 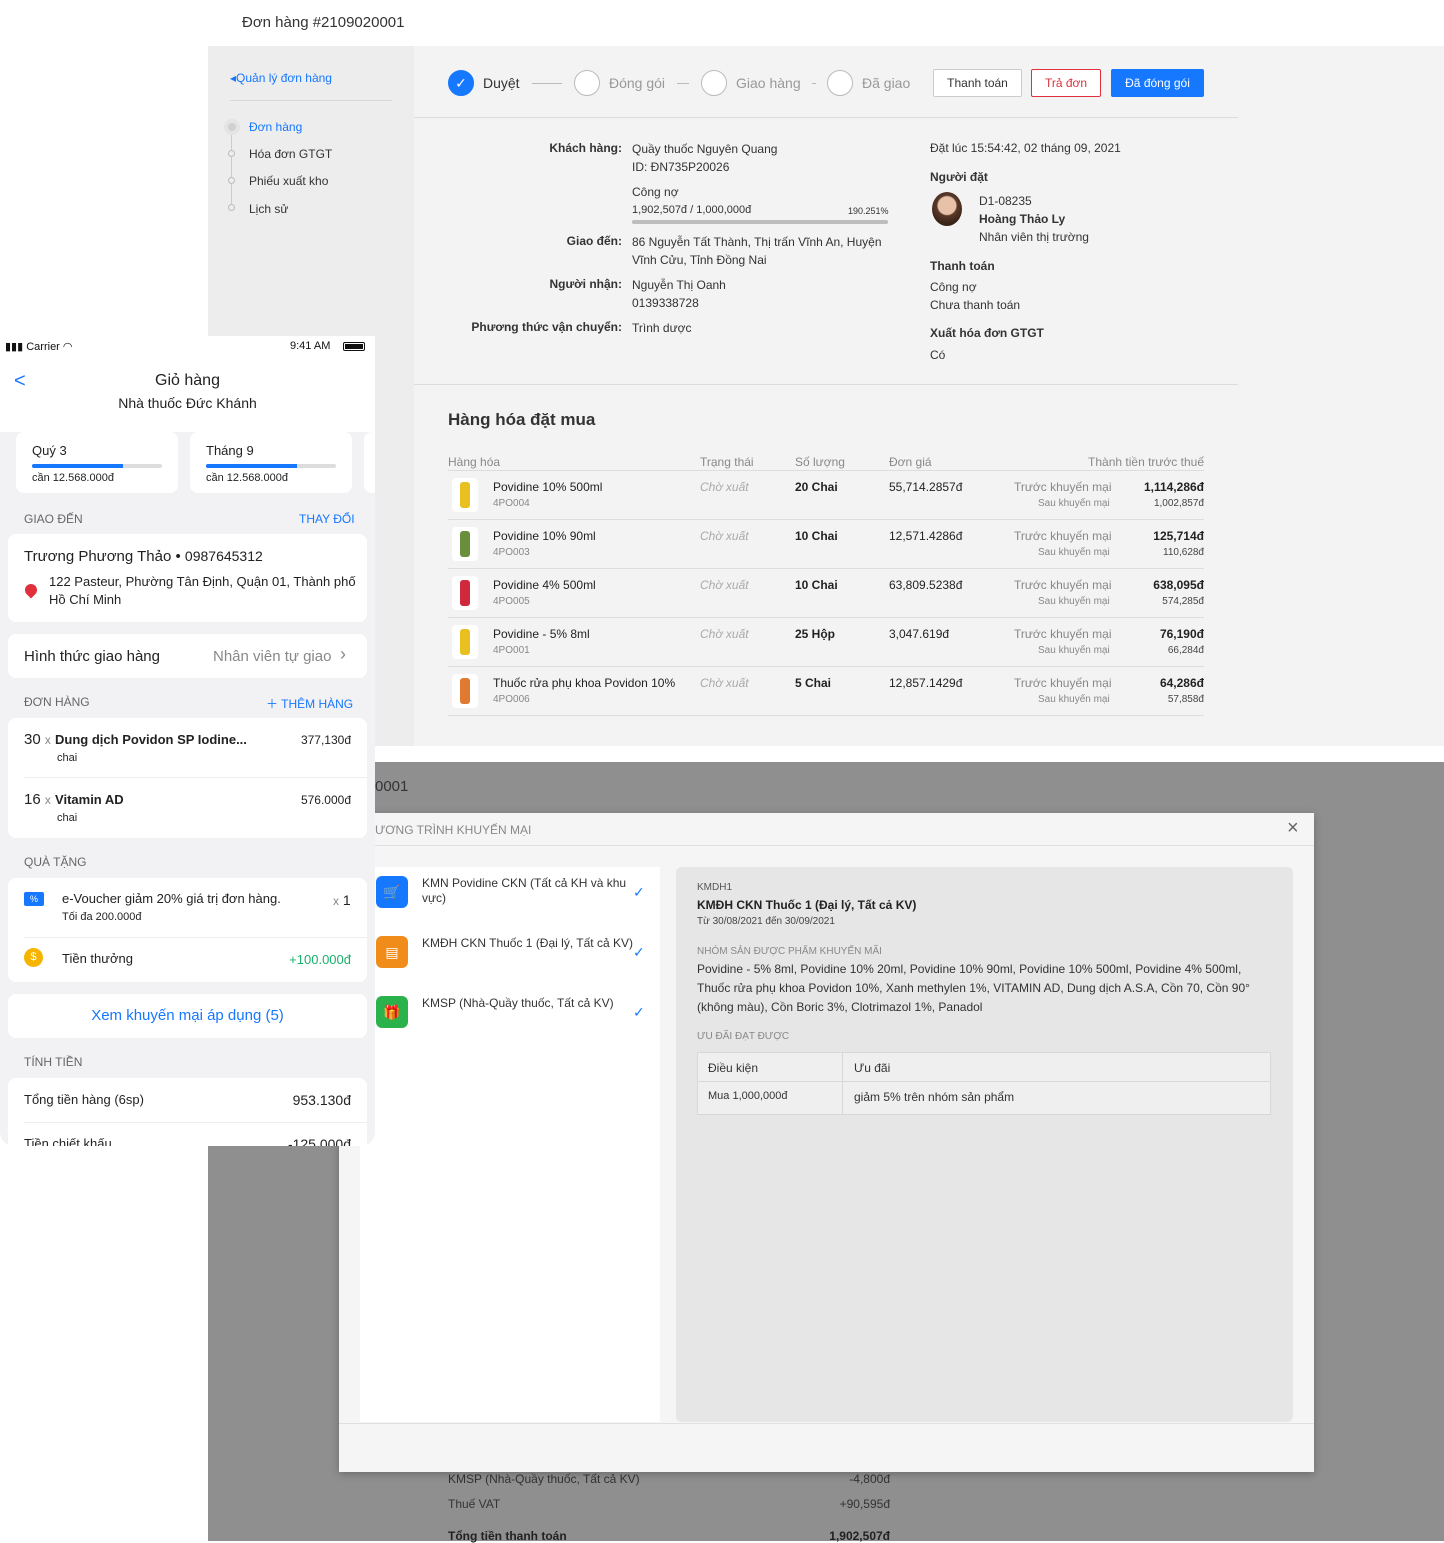 What do you see at coordinates (984, 1083) in the screenshot?
I see `benefit-table` at bounding box center [984, 1083].